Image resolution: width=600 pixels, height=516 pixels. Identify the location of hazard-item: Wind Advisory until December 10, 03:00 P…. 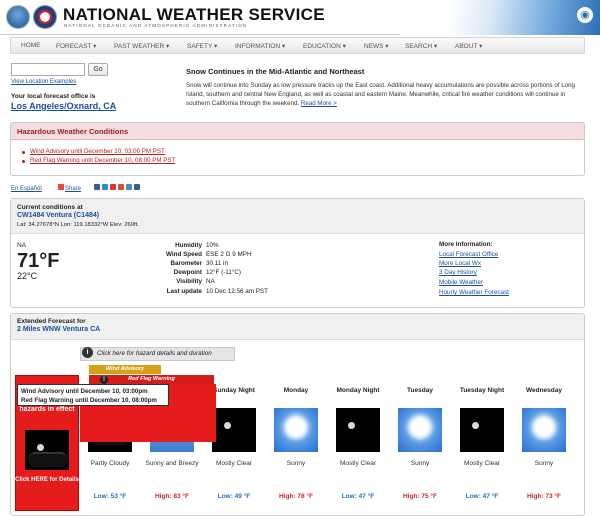
(97, 151).